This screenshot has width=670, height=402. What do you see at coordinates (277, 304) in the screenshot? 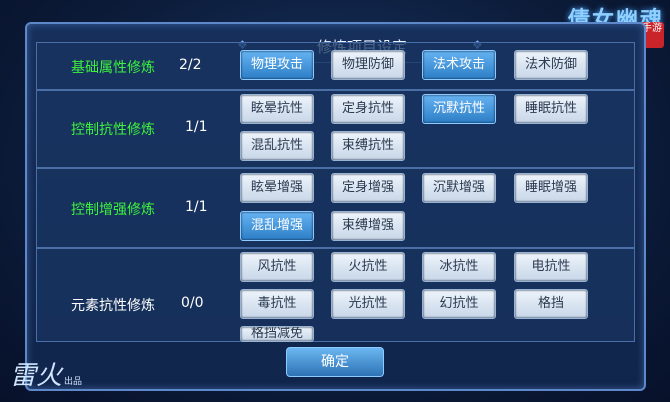
I see `option-poison-resistance: 毒抗性` at bounding box center [277, 304].